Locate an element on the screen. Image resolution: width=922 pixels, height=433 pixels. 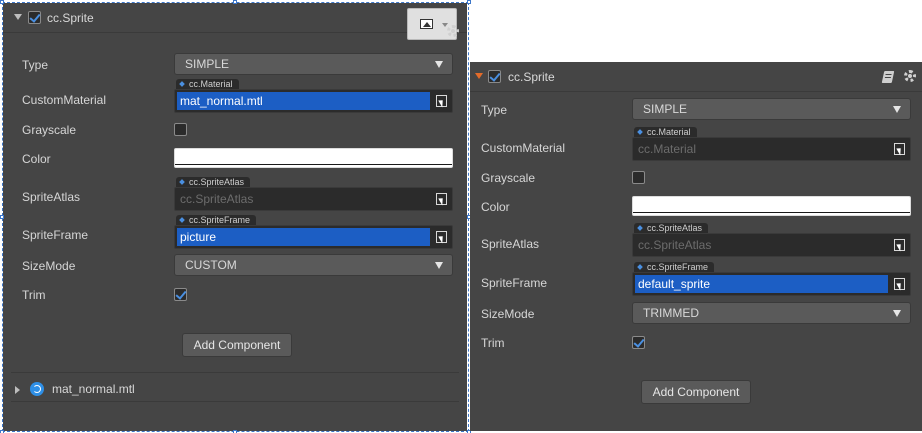
asset-value: default_sprite is located at coordinates (761, 284).